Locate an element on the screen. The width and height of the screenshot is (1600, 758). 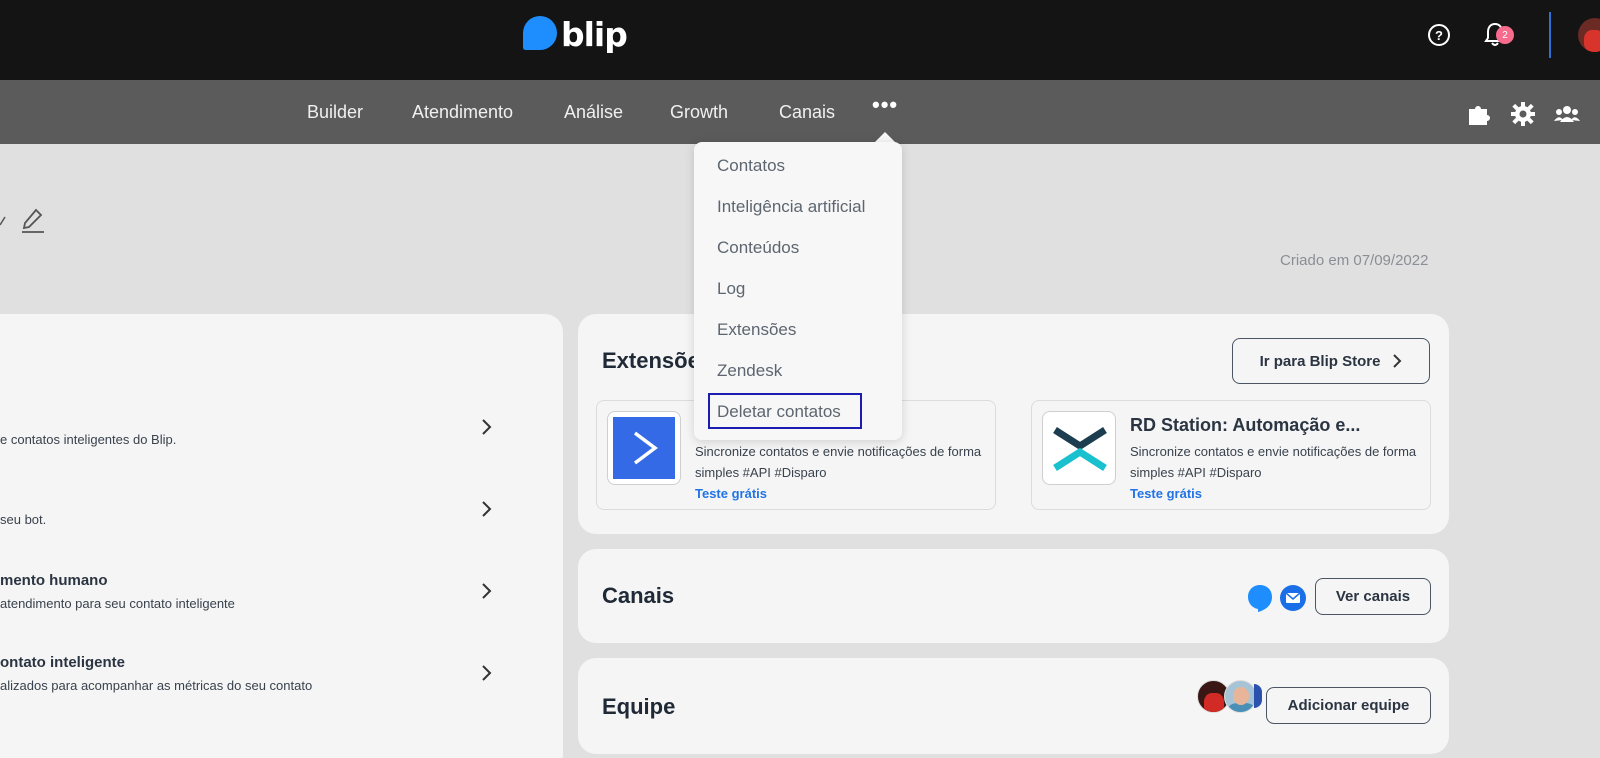
nav-analise: Análise is located at coordinates (593, 112).